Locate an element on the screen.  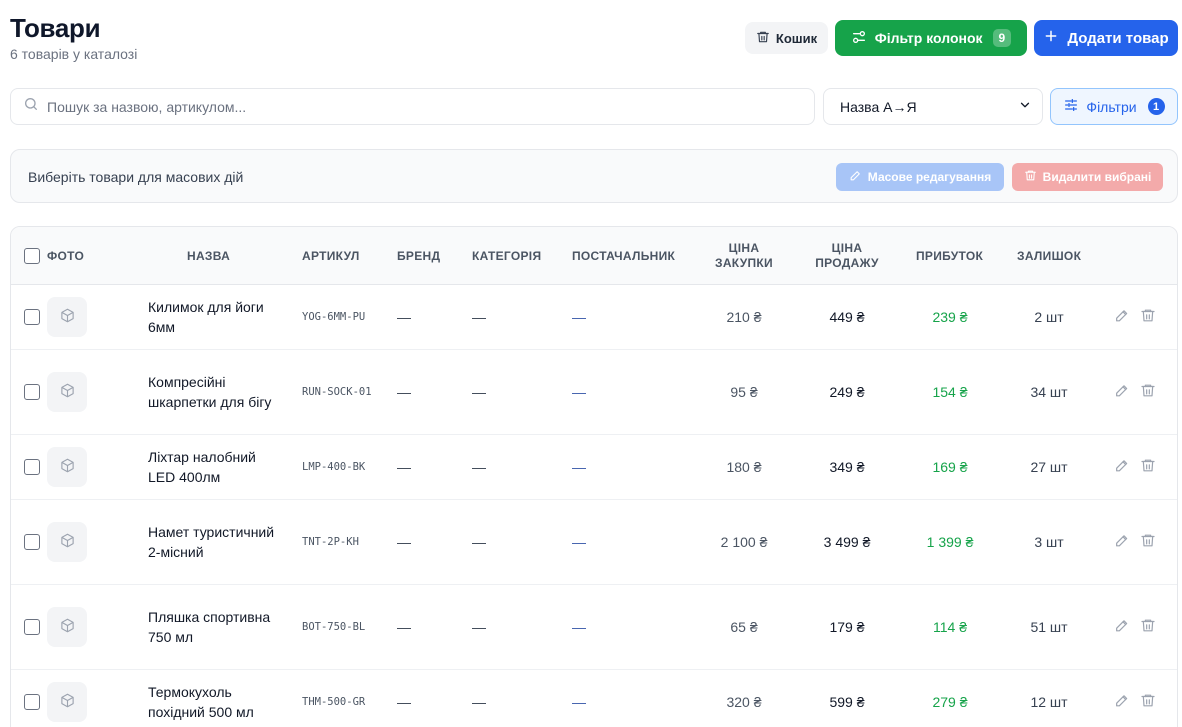
filters-label: Фільтри is located at coordinates (1111, 106).